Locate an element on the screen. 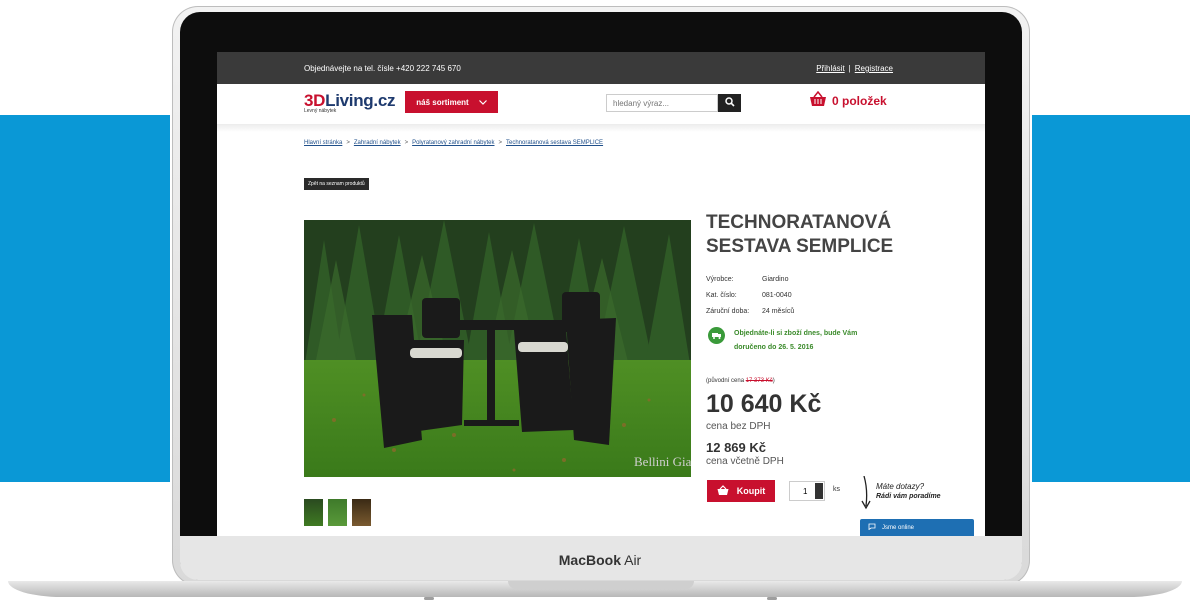 This screenshot has width=1190, height=609. search-input is located at coordinates (662, 103).